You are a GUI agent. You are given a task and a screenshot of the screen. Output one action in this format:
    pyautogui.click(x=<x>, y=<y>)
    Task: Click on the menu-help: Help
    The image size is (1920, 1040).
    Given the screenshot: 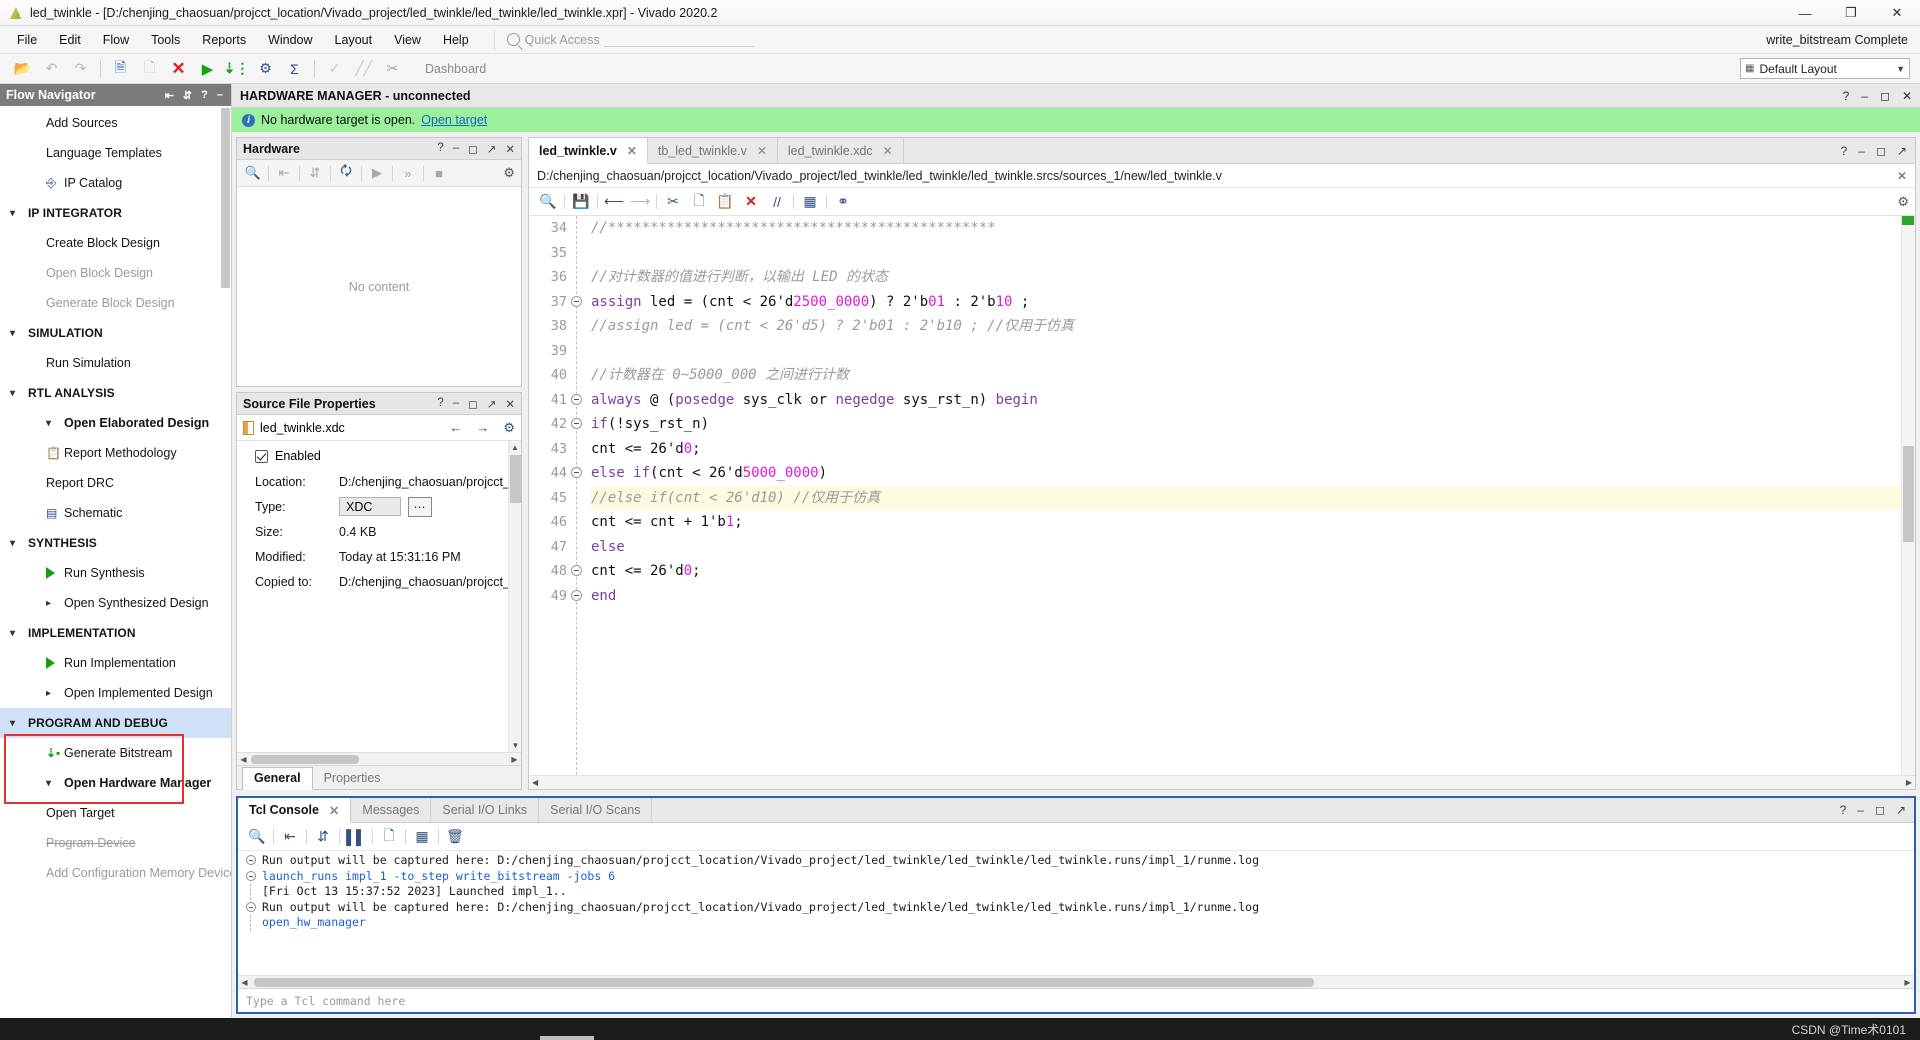 What is the action you would take?
    pyautogui.click(x=456, y=40)
    